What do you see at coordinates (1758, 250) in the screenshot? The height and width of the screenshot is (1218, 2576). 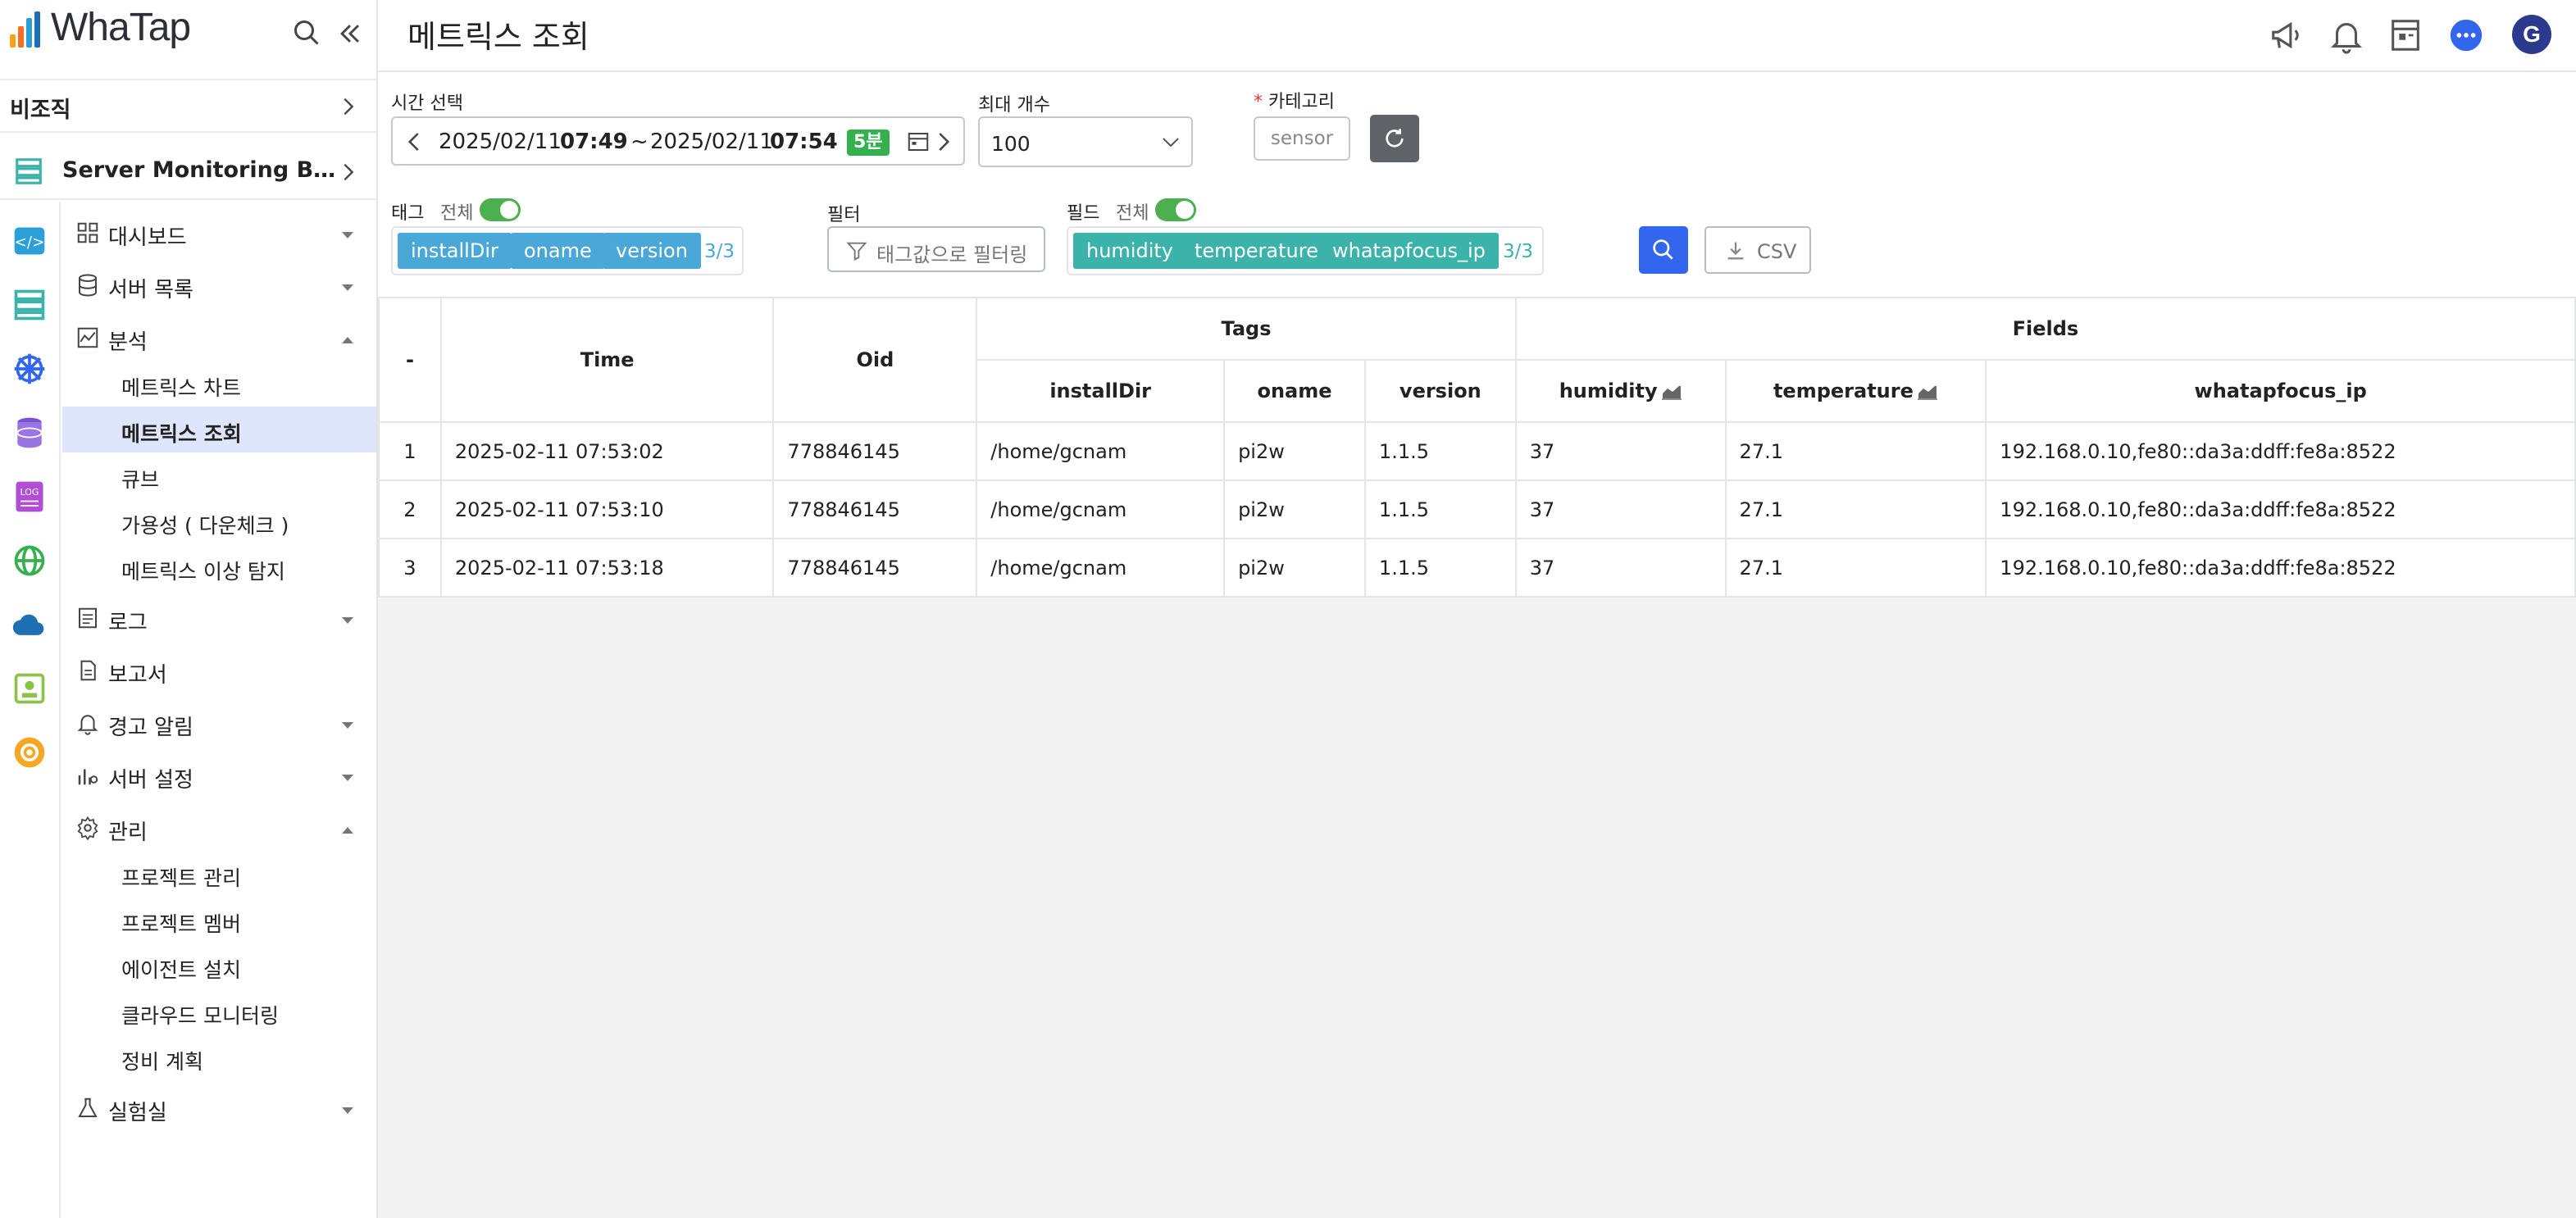 I see `csv-download-button: CSV` at bounding box center [1758, 250].